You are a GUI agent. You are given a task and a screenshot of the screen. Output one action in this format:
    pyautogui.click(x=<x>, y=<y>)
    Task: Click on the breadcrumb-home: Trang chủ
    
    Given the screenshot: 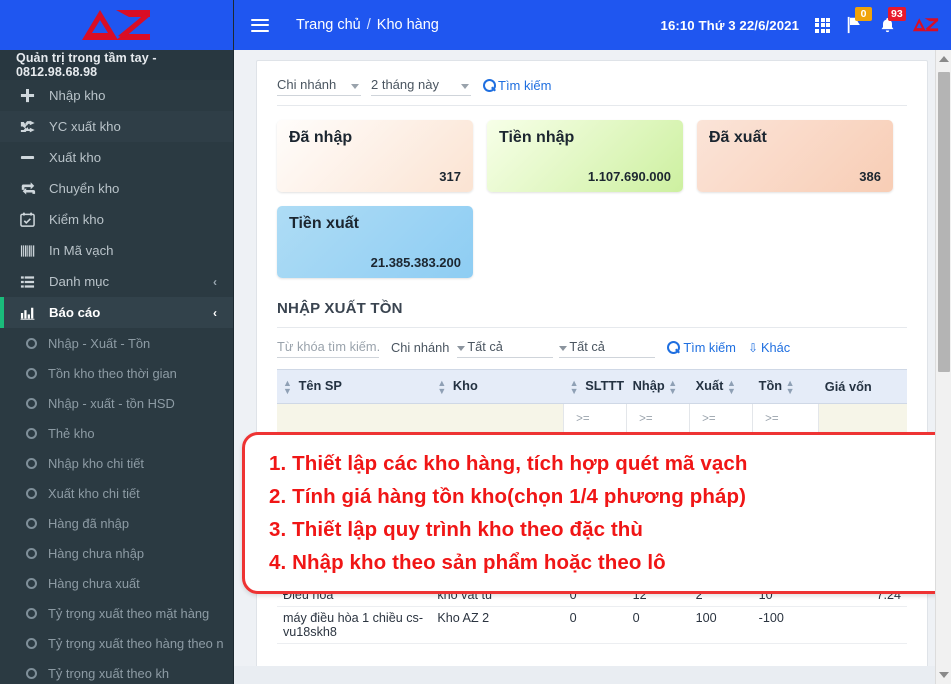 What is the action you would take?
    pyautogui.click(x=328, y=25)
    